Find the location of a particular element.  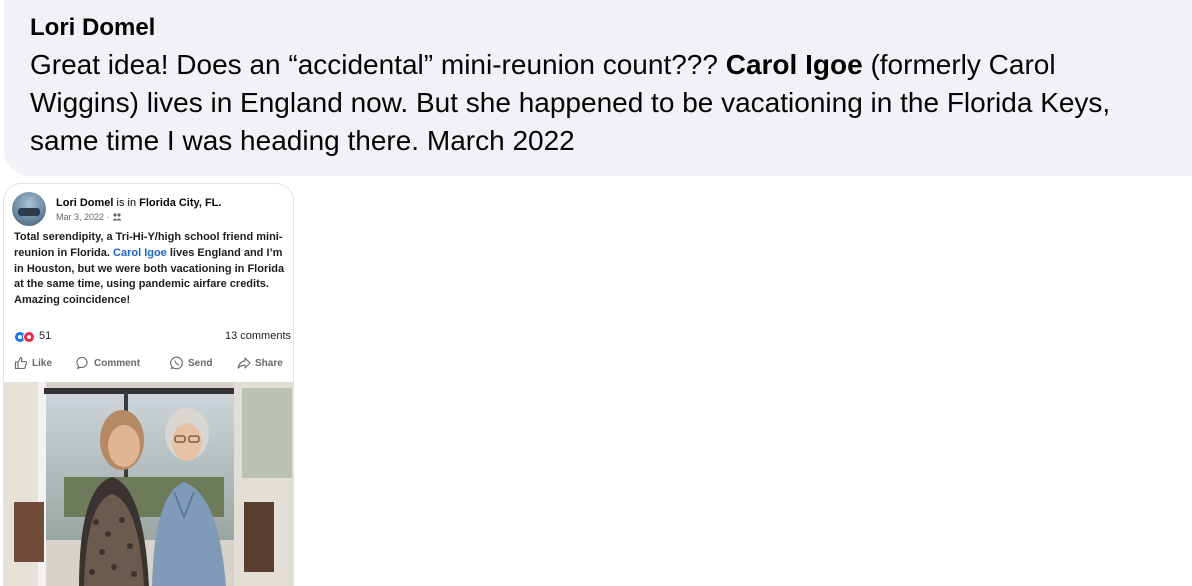

like-action: Like is located at coordinates (33, 363).